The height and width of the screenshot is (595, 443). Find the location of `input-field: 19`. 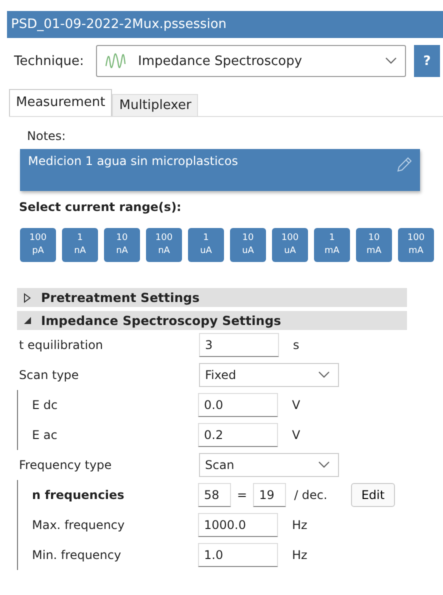

input-field: 19 is located at coordinates (269, 495).